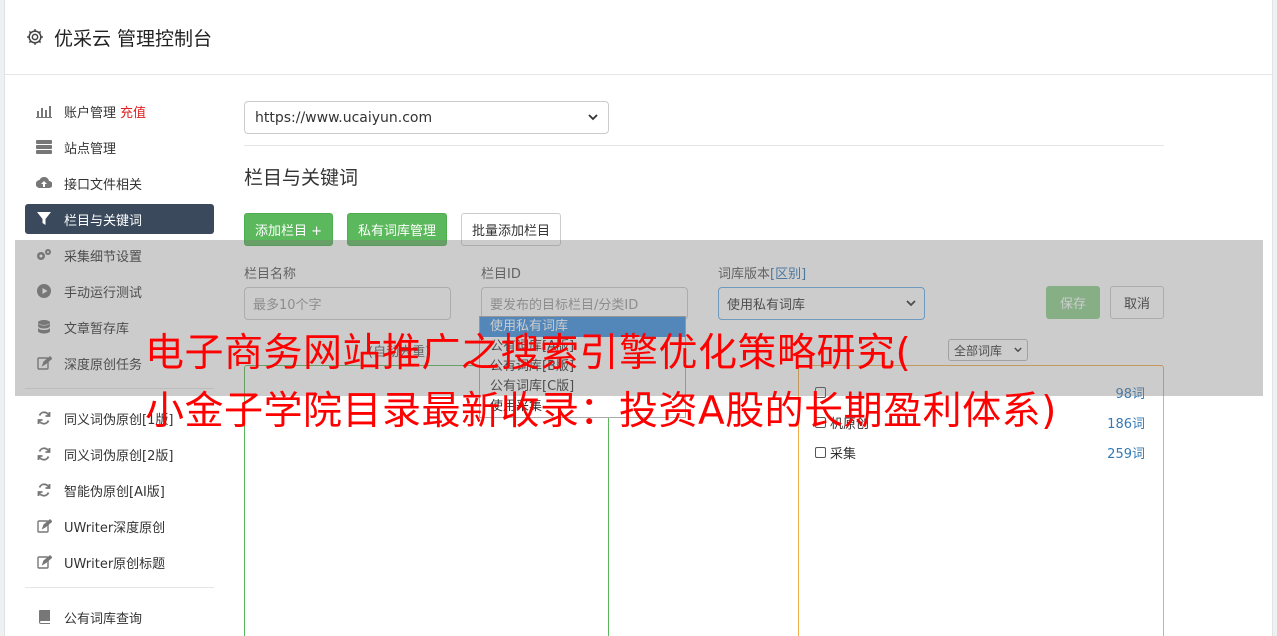 This screenshot has height=636, width=1277. I want to click on site-select: https://www.ucaiyun.com, so click(426, 117).